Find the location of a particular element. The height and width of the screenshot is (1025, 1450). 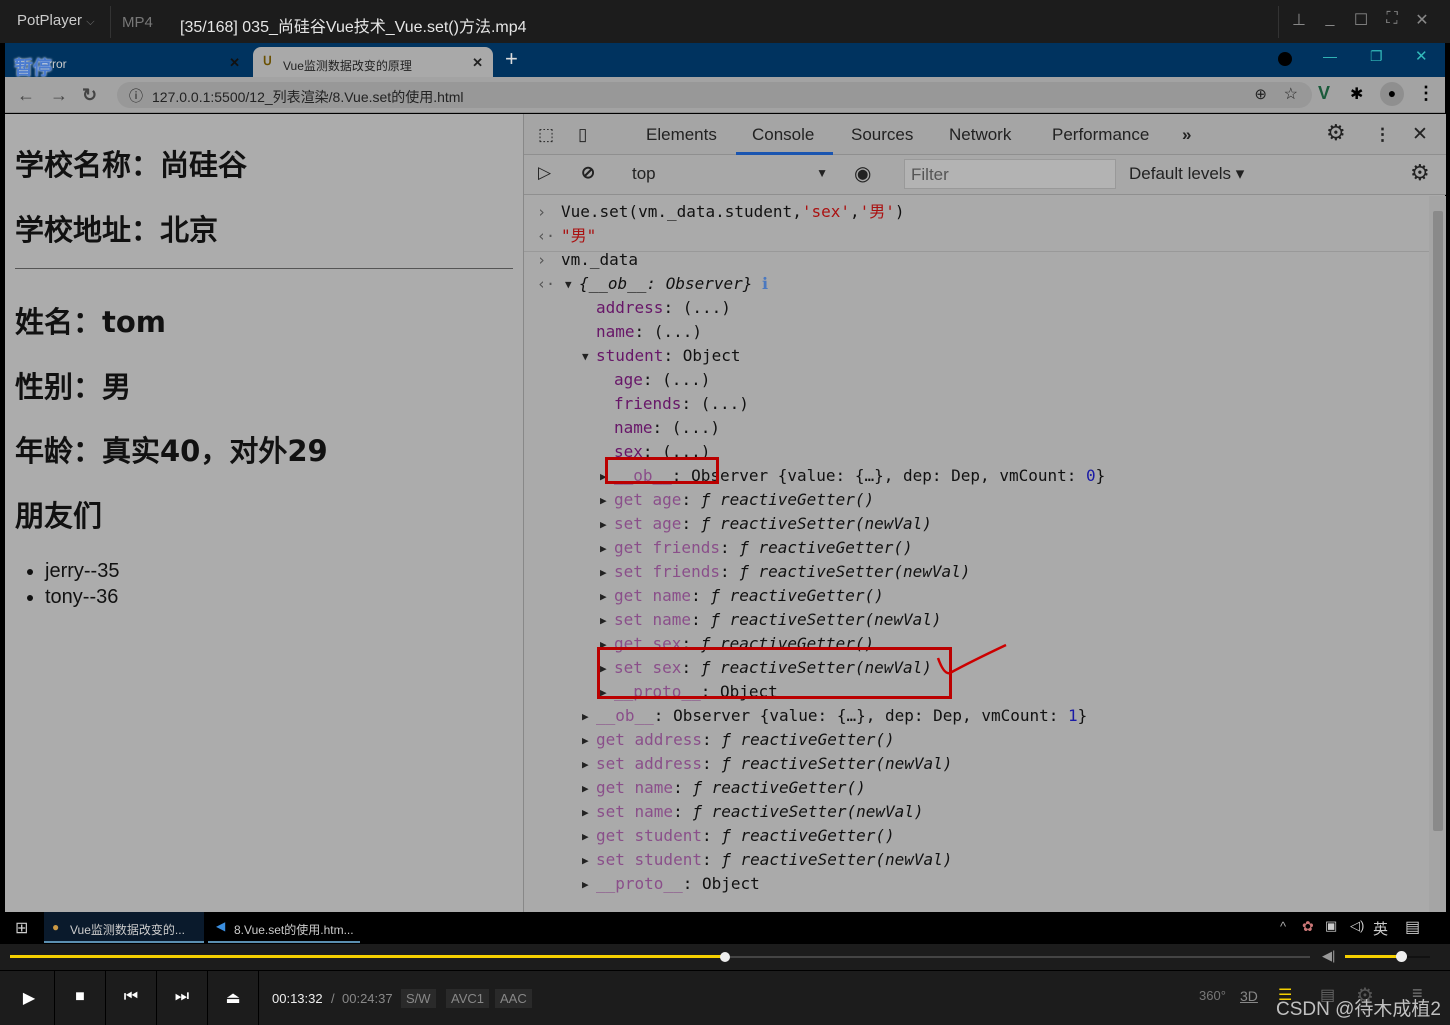

vue-devtools-icon: V is located at coordinates (1324, 93).